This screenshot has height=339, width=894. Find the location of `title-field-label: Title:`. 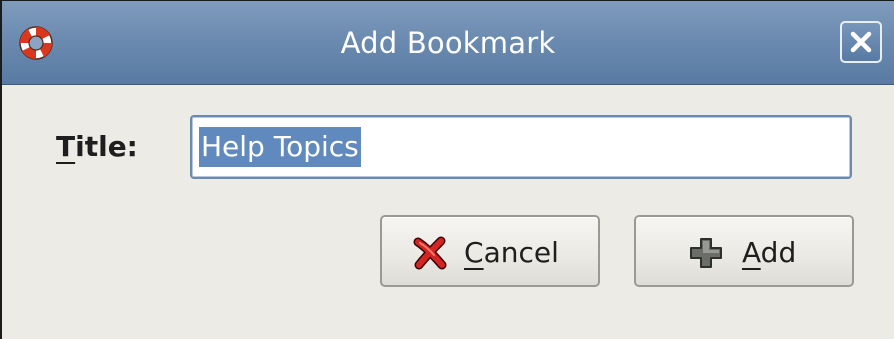

title-field-label: Title: is located at coordinates (97, 147).